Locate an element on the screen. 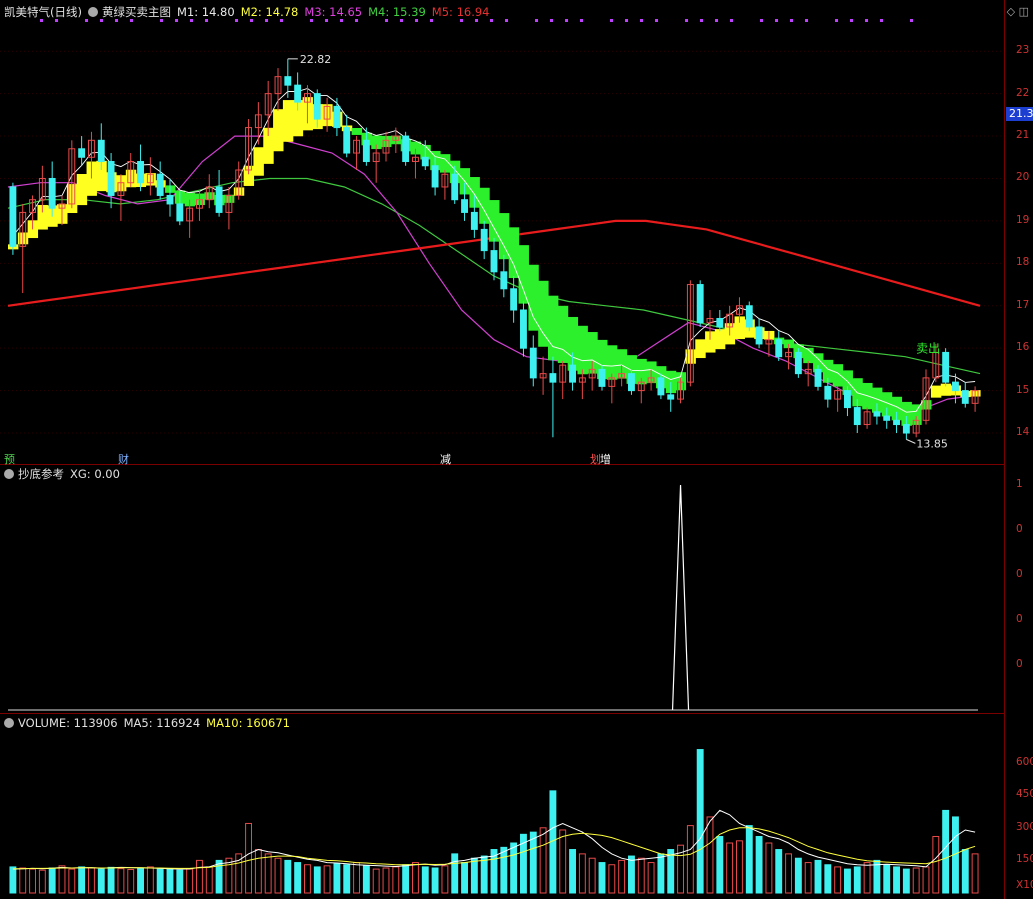 This screenshot has height=899, width=1033. volume-axis-label: 300 is located at coordinates (1024, 826).